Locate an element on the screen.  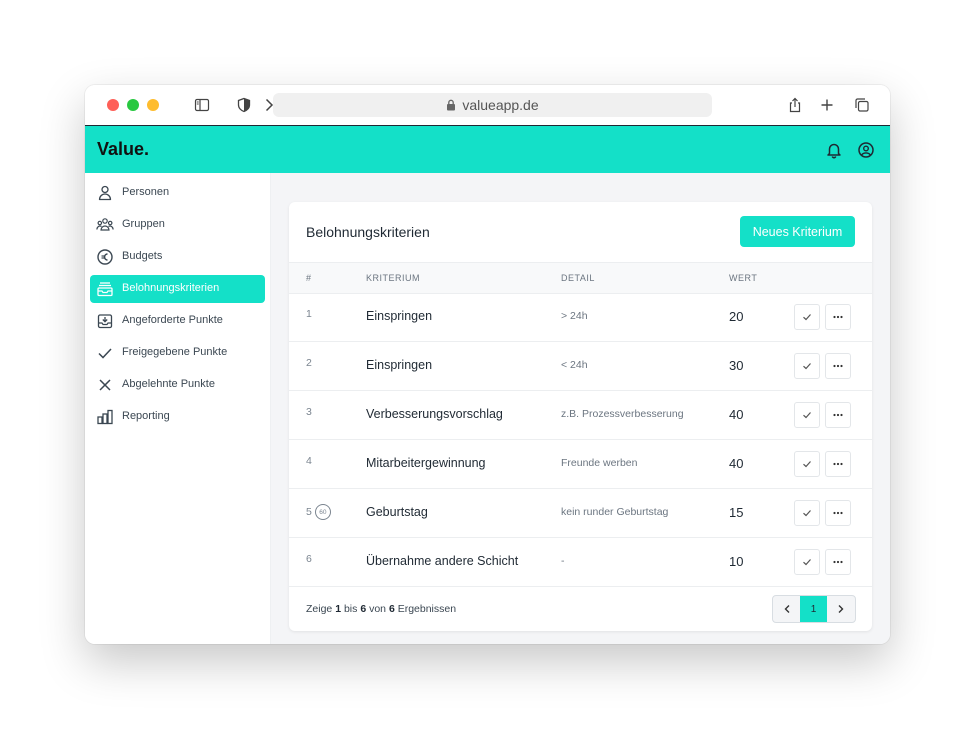
row-number-text: 6 is located at coordinates (309, 559).